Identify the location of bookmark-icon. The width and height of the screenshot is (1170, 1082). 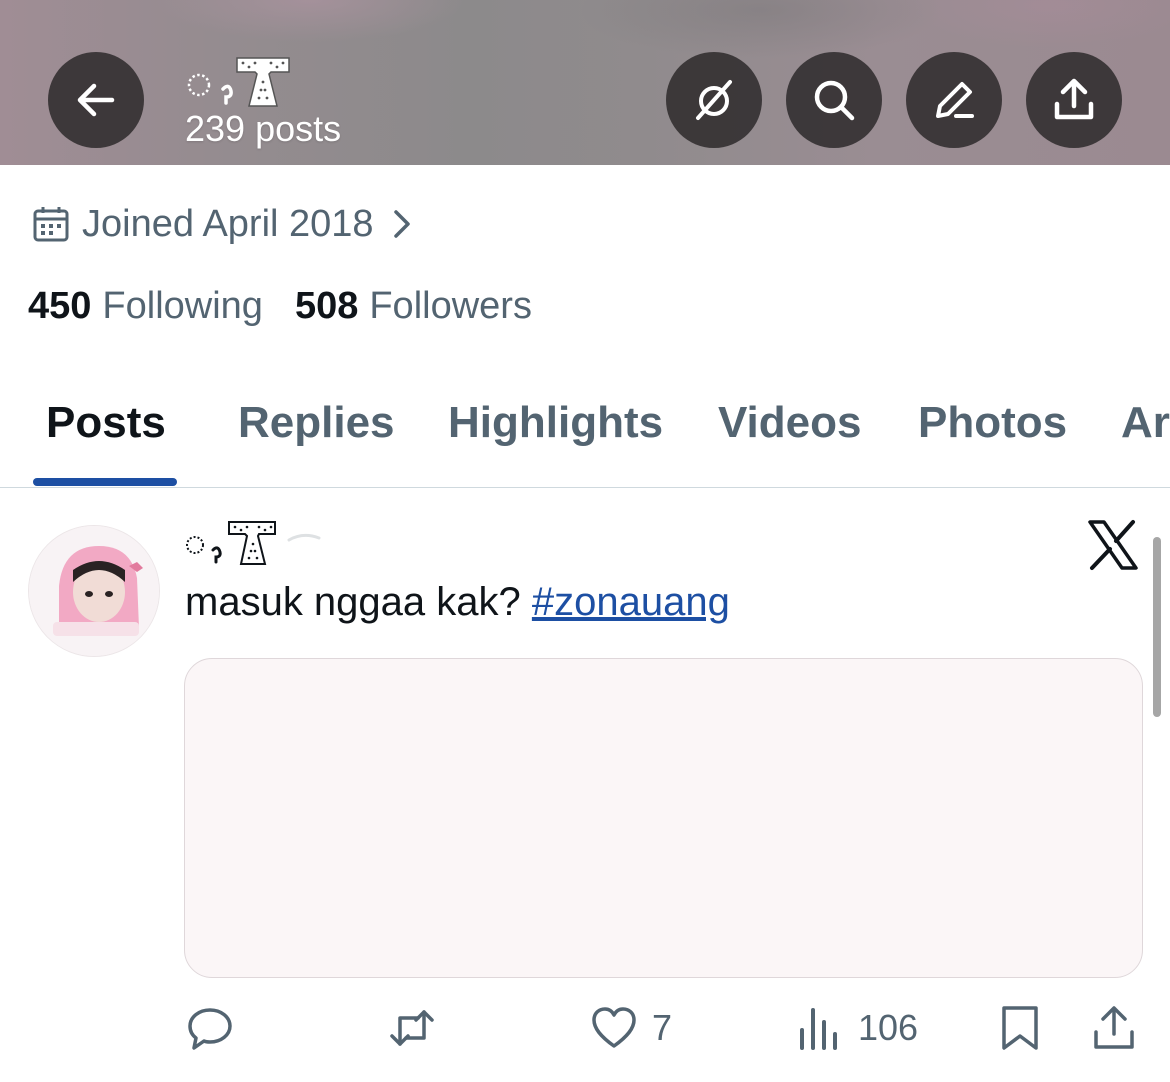
(1020, 1028).